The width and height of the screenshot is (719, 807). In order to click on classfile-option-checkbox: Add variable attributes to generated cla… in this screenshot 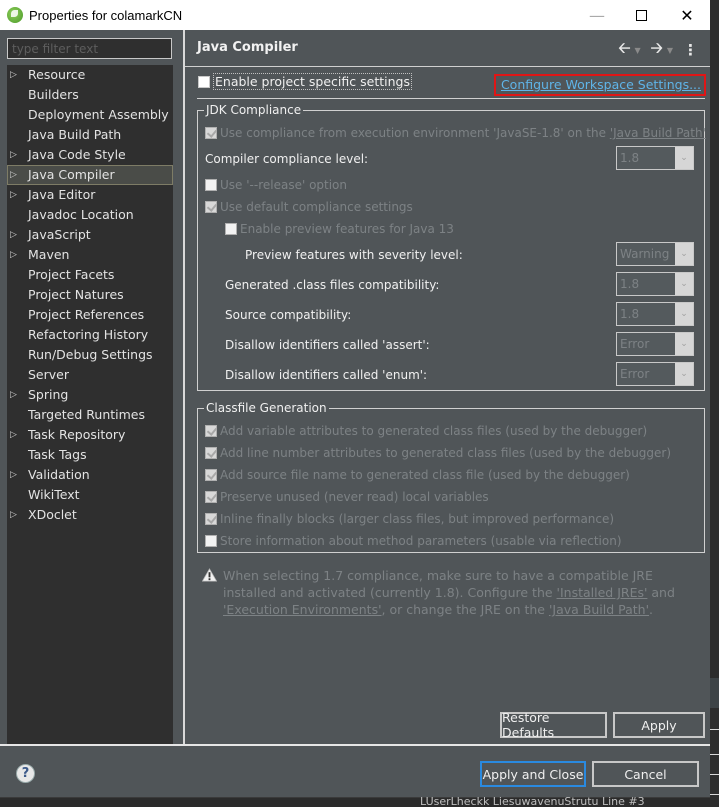, I will do `click(426, 431)`.